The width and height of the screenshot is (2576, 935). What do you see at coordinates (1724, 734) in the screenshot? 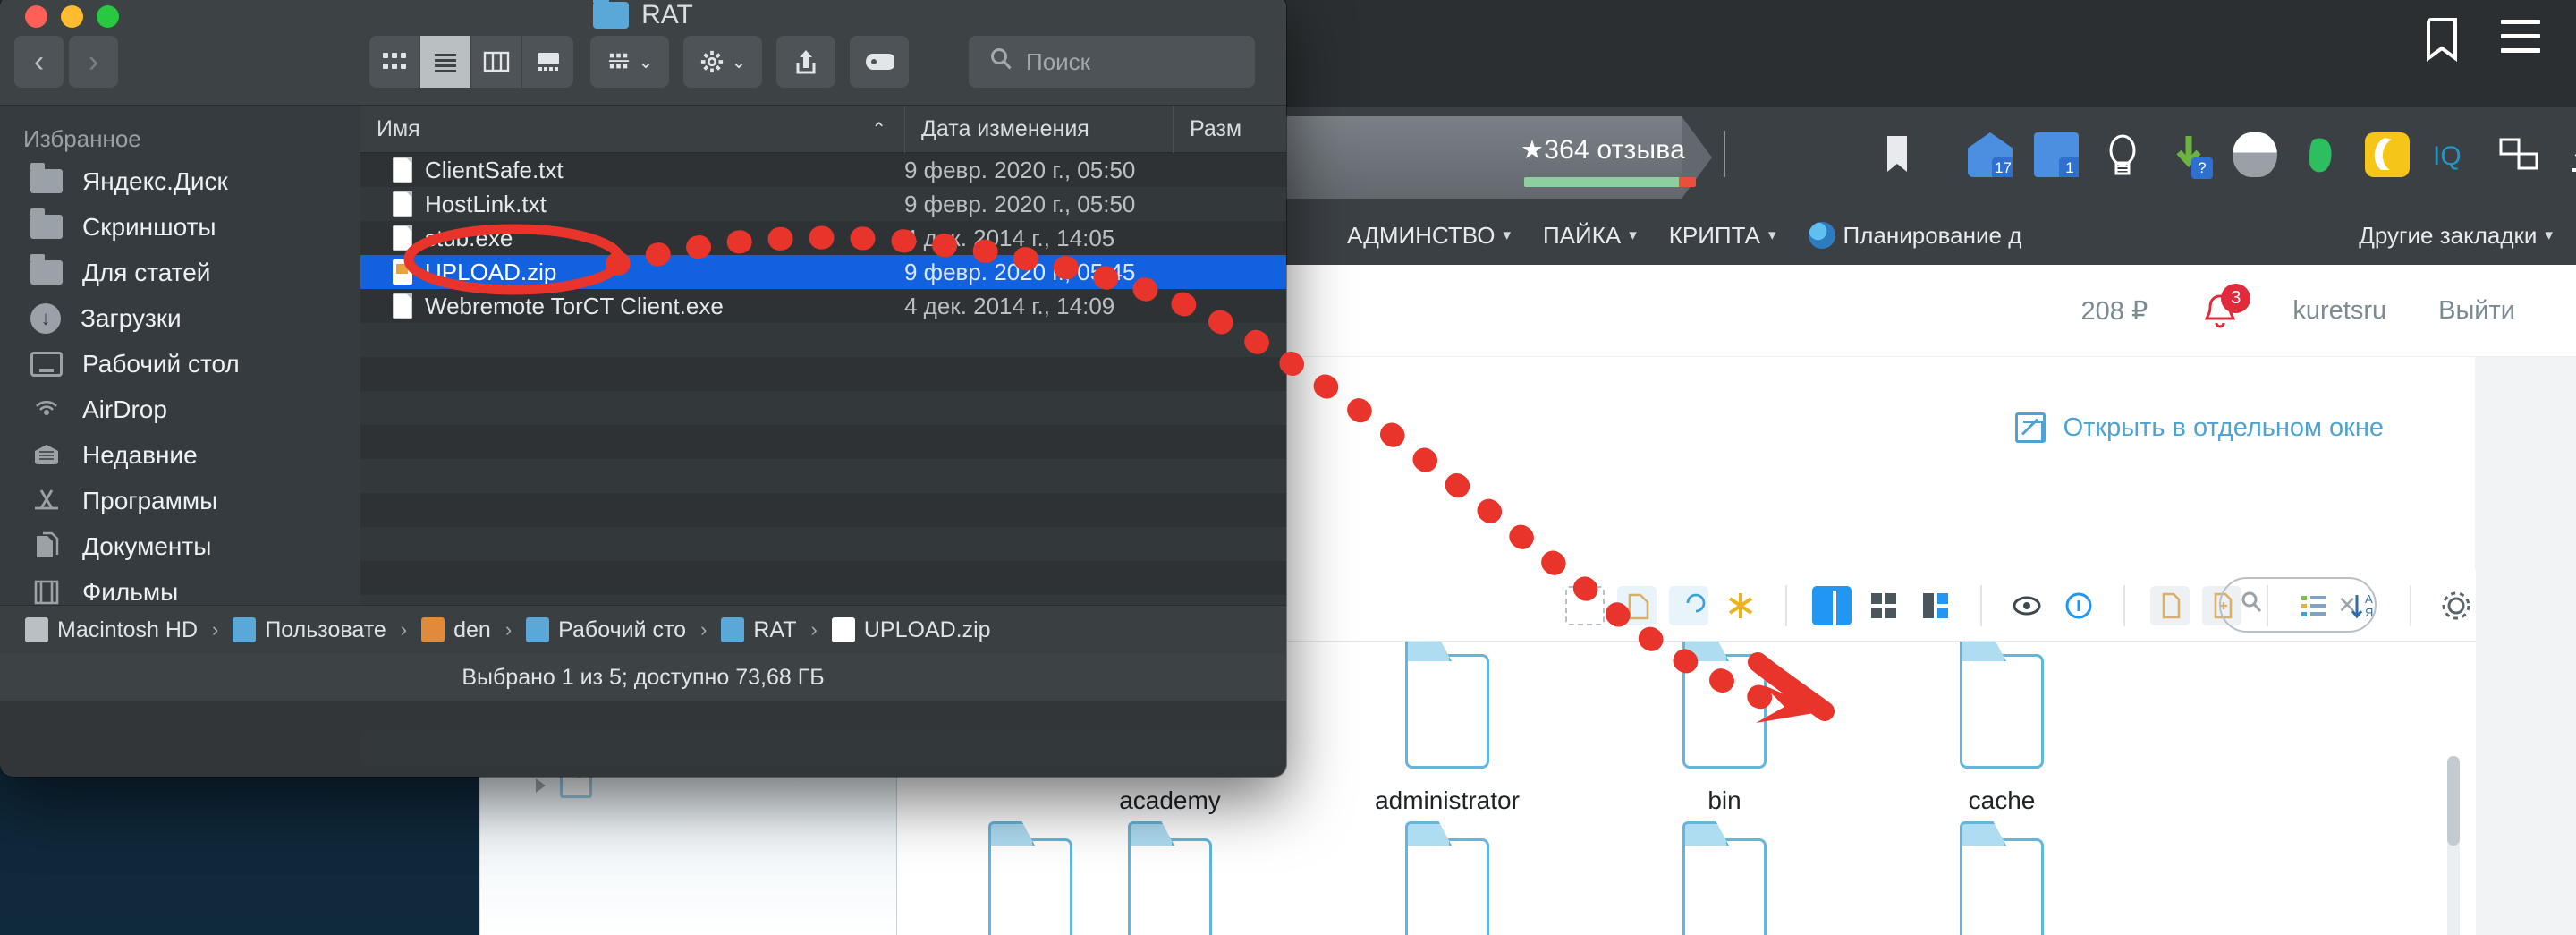
I see `grid-folder-bin: bin` at bounding box center [1724, 734].